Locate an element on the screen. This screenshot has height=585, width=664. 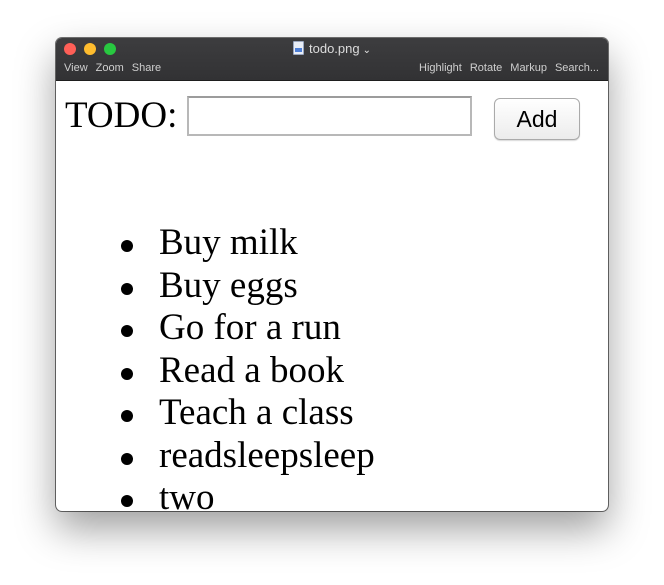
todo-label: TODO: is located at coordinates (121, 115).